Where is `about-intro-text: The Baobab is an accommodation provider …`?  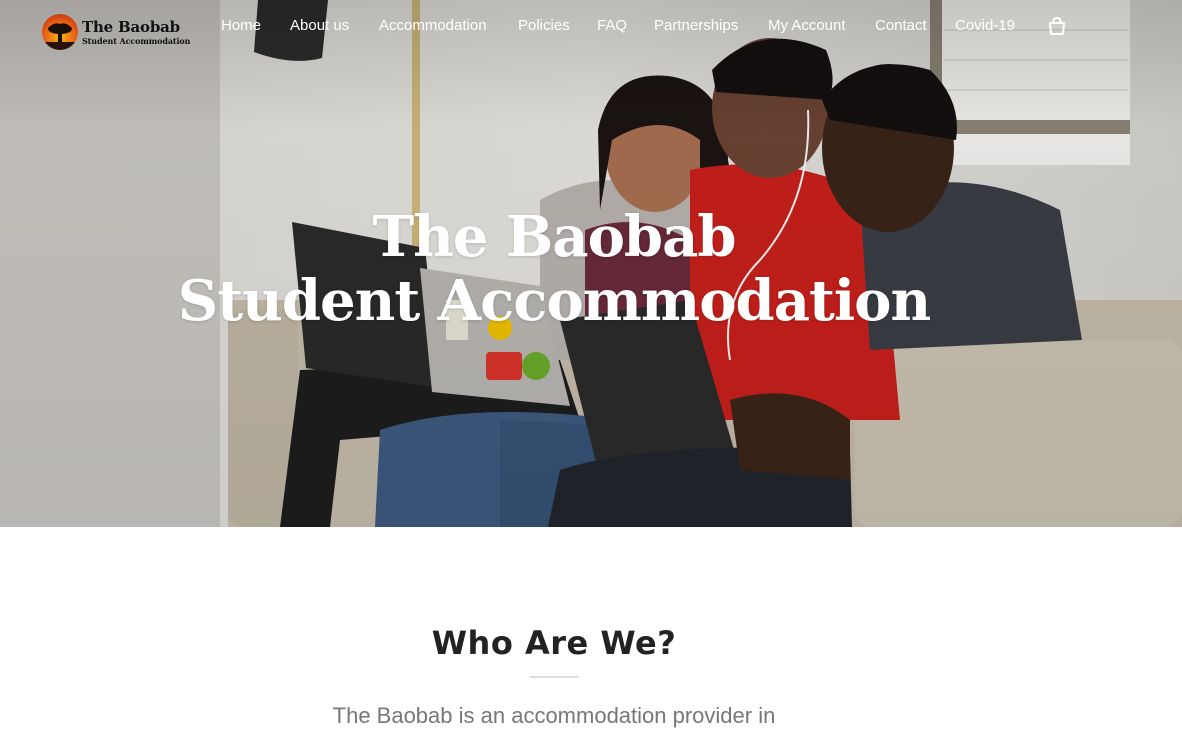
about-intro-text: The Baobab is an accommodation provider … is located at coordinates (554, 715).